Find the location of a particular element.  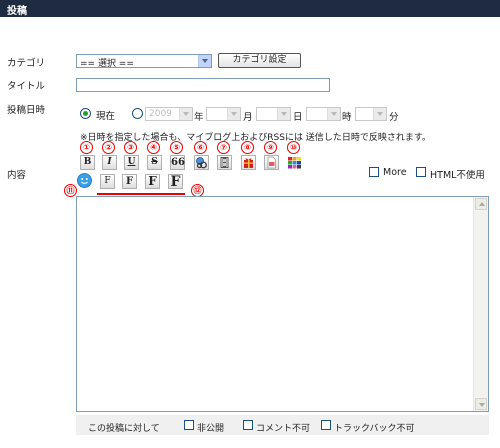

title-input is located at coordinates (203, 85).